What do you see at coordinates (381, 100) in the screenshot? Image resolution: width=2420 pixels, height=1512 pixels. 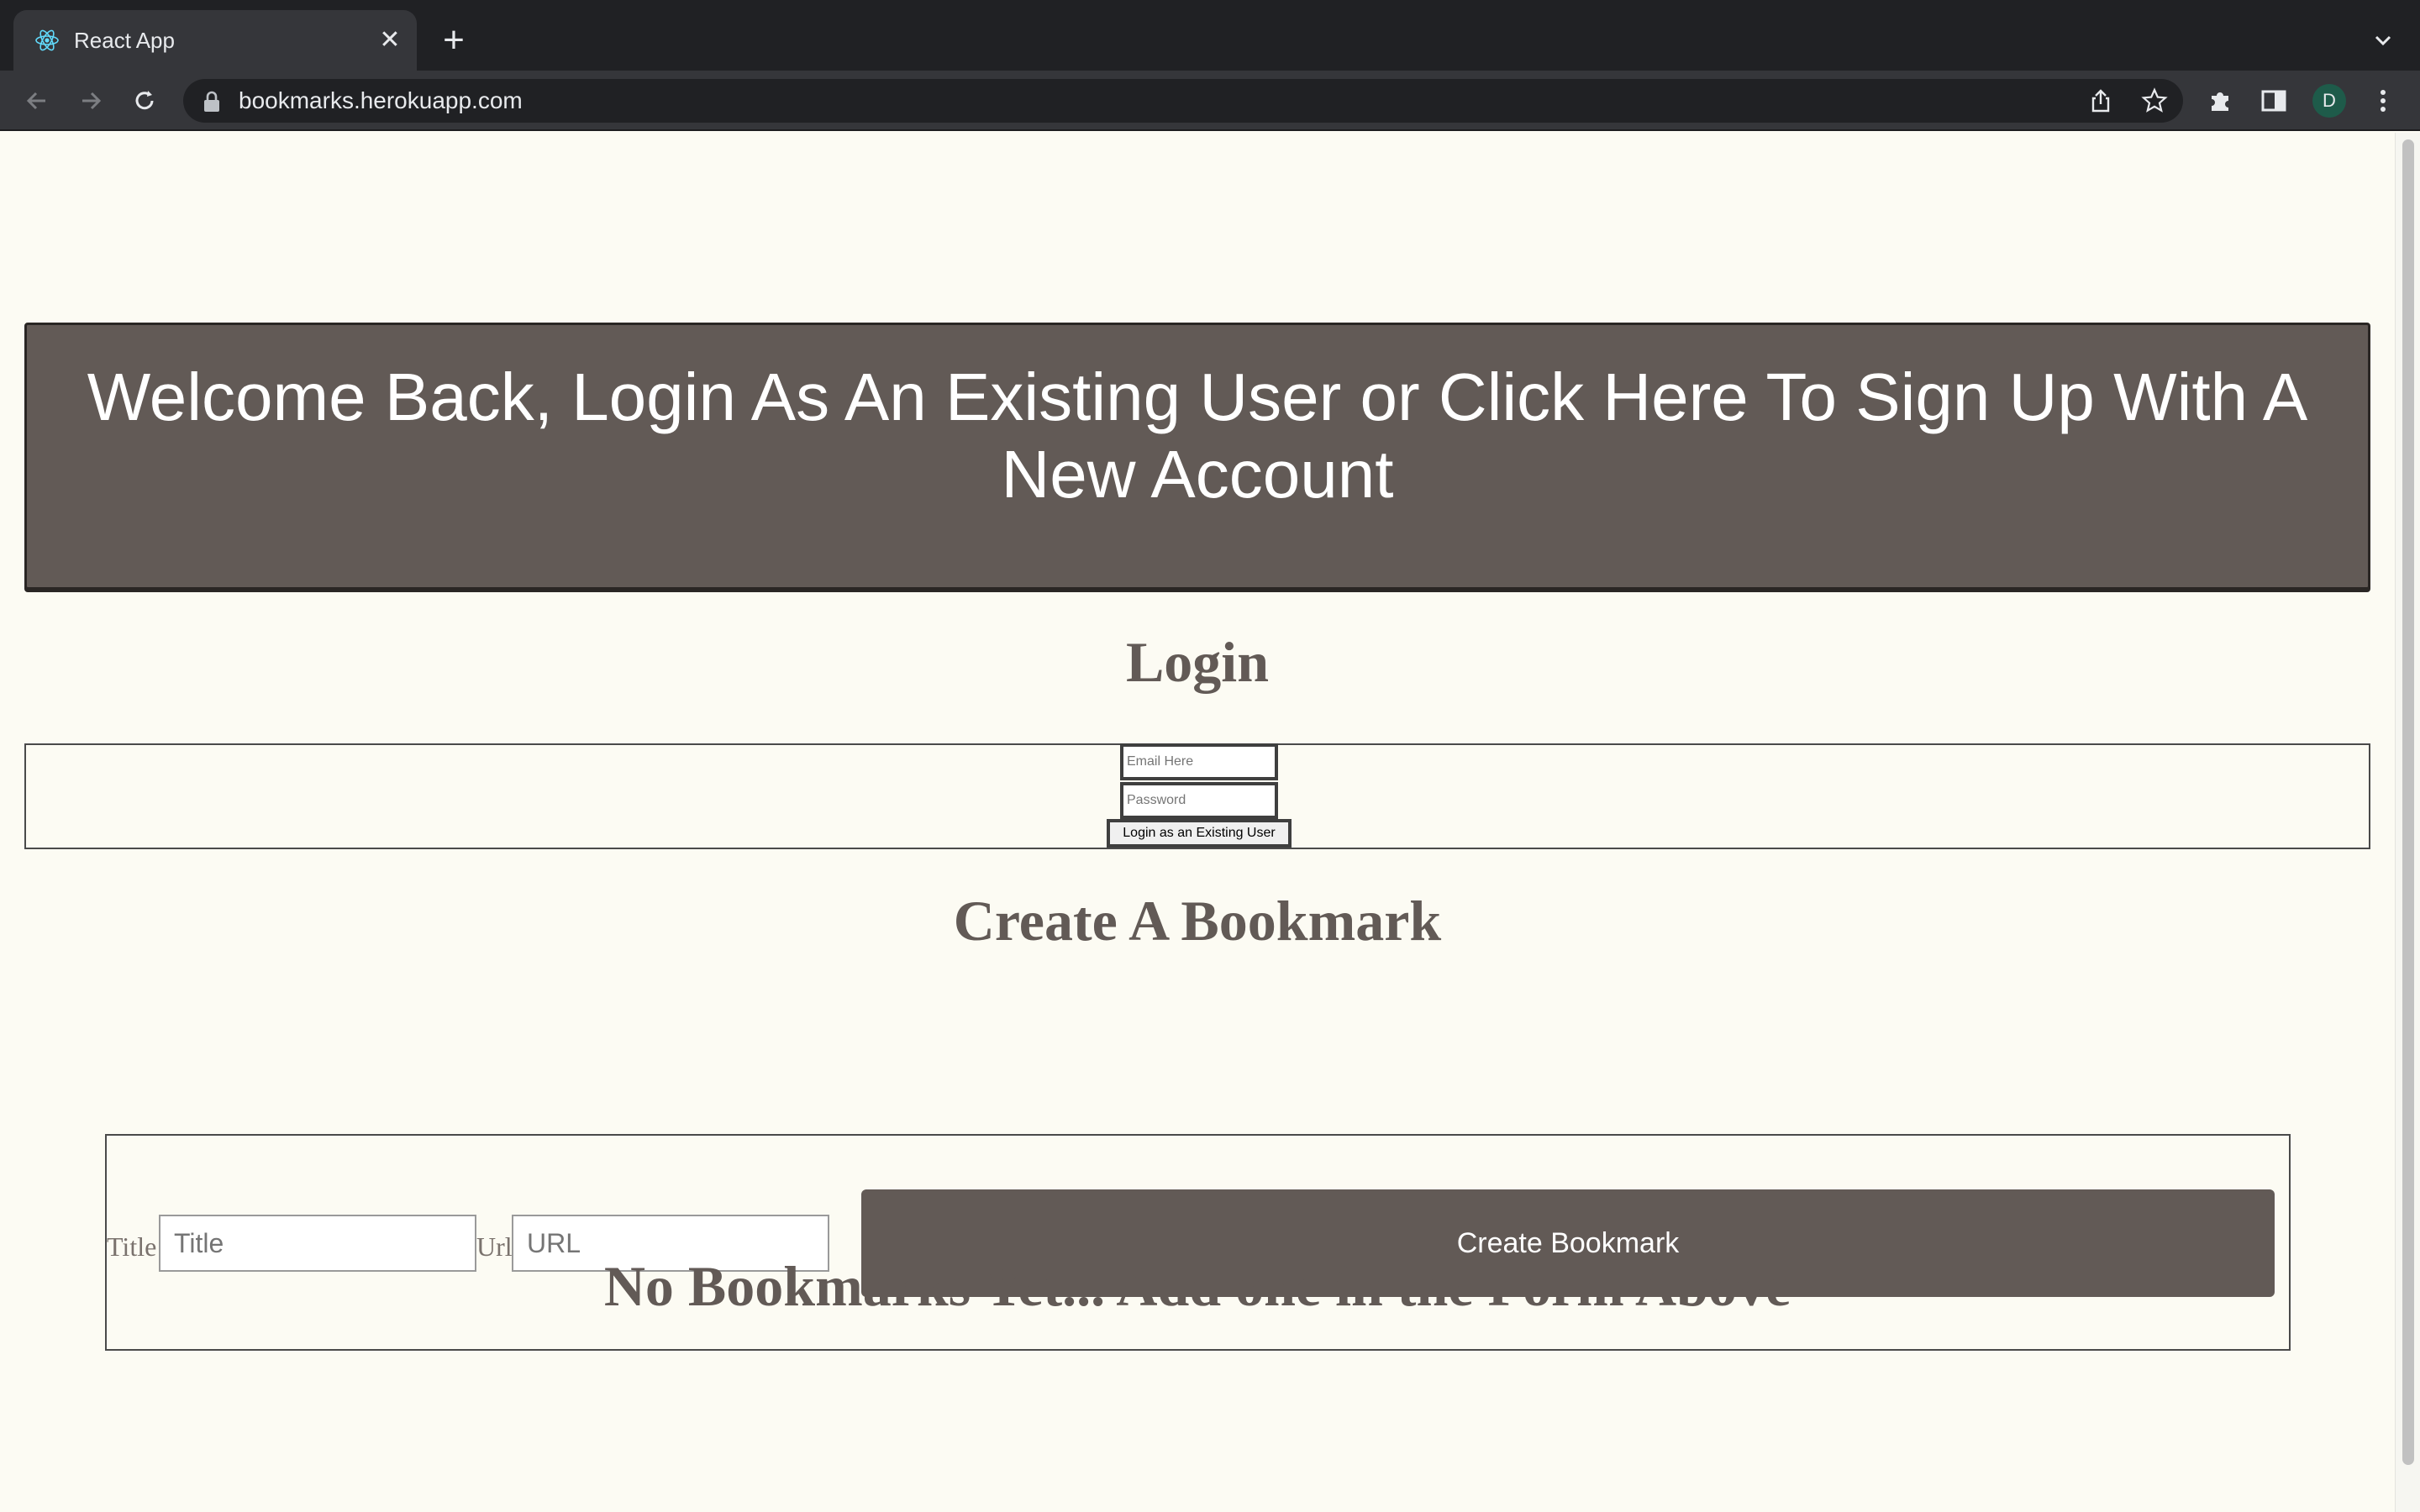 I see `url-text: bookmarks.herokuapp.com` at bounding box center [381, 100].